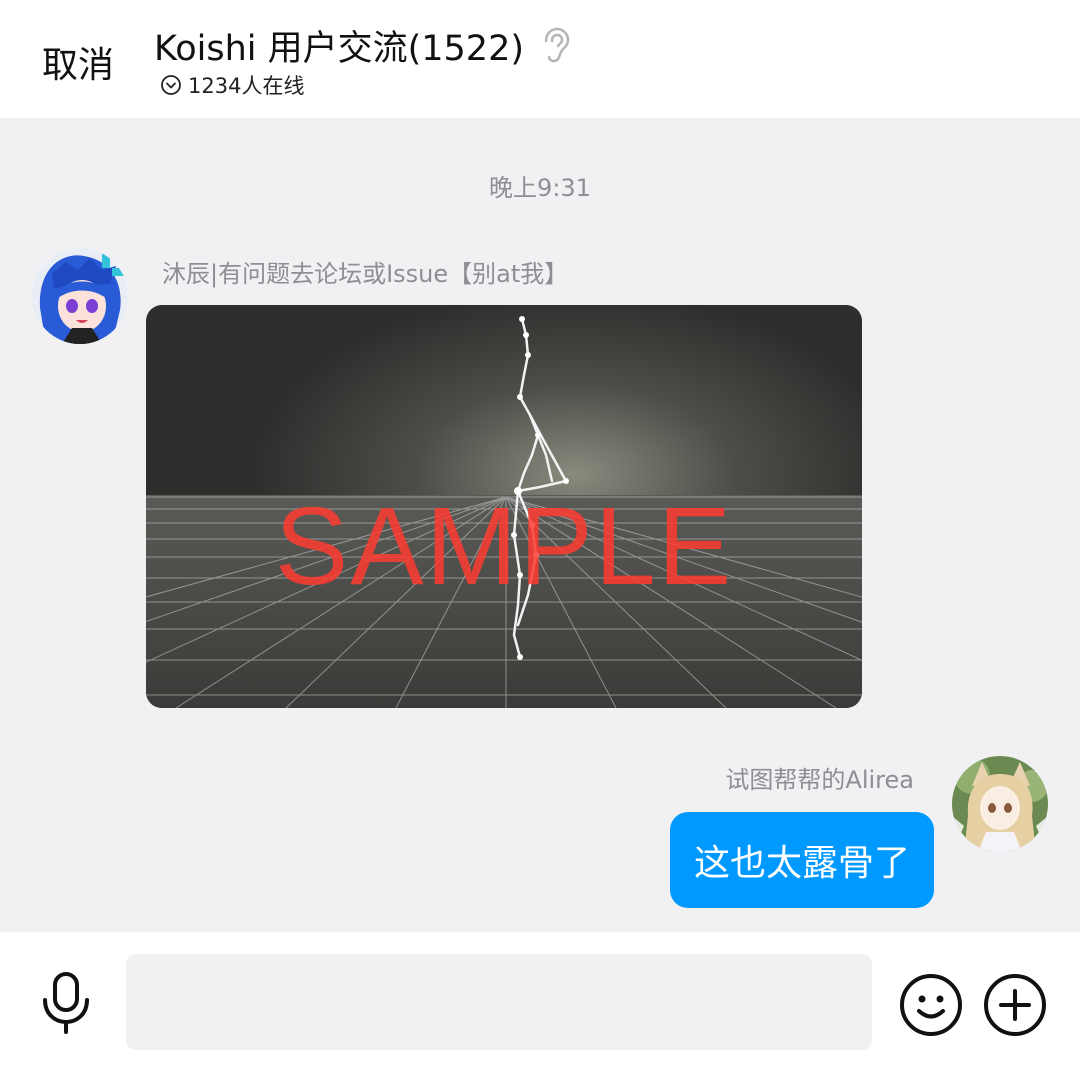 Image resolution: width=1080 pixels, height=1072 pixels. I want to click on watermark-text: SAMPLE, so click(504, 546).